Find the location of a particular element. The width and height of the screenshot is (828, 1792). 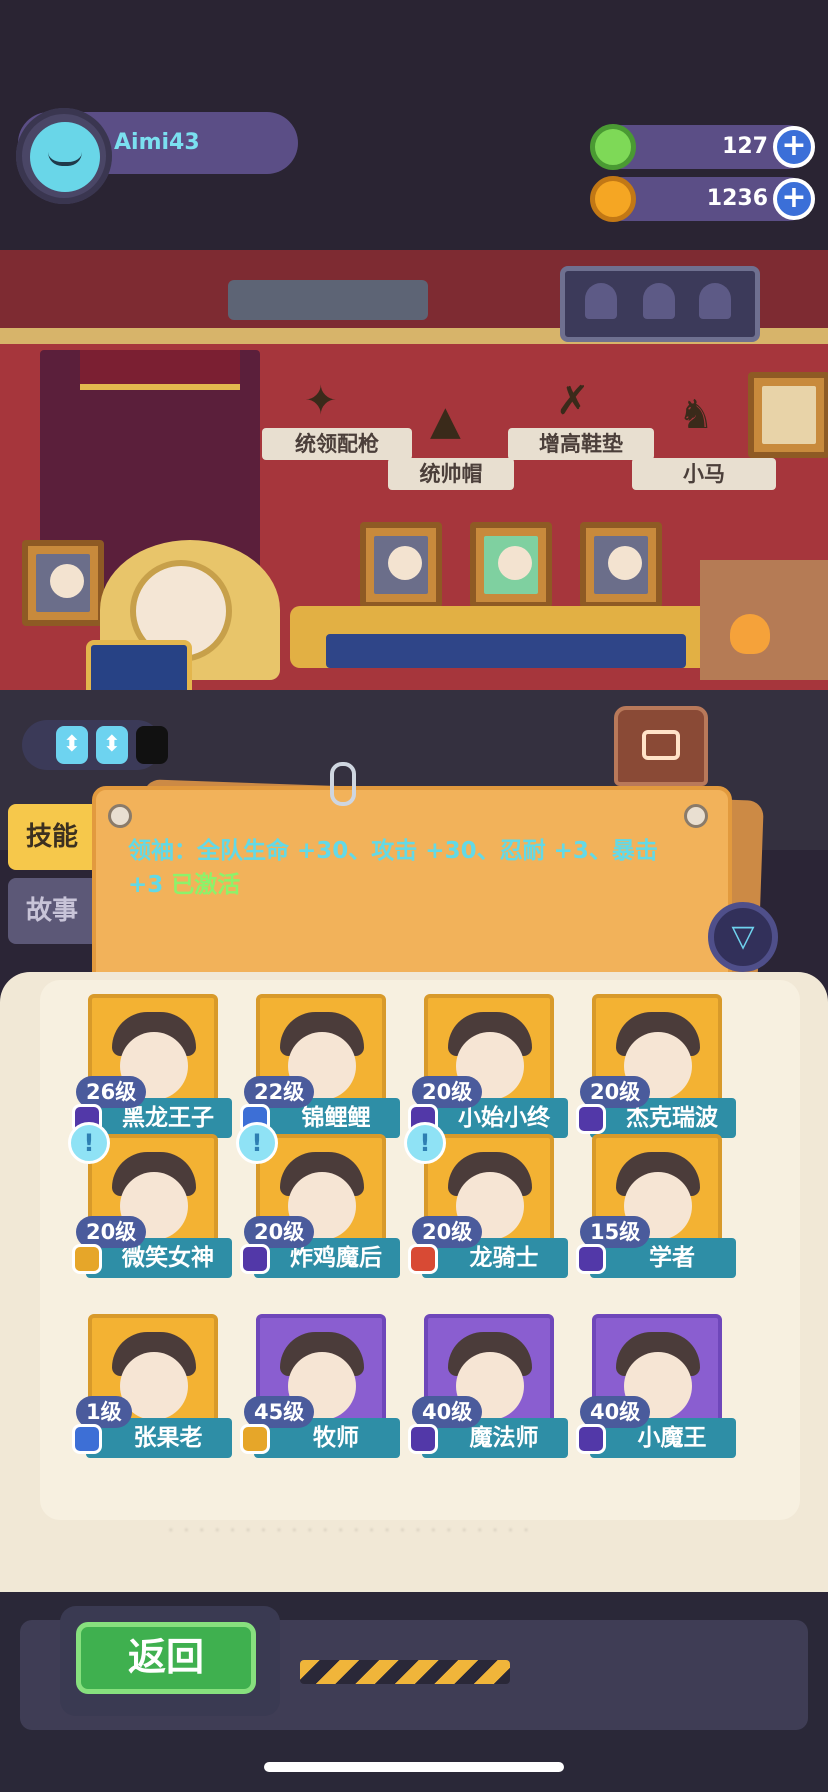

hero-card: 龙骑士 20级! is located at coordinates (486, 1208).